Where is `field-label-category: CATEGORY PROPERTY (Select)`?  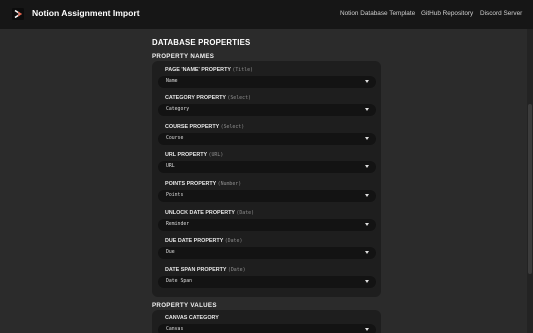 field-label-category: CATEGORY PROPERTY (Select) is located at coordinates (208, 98).